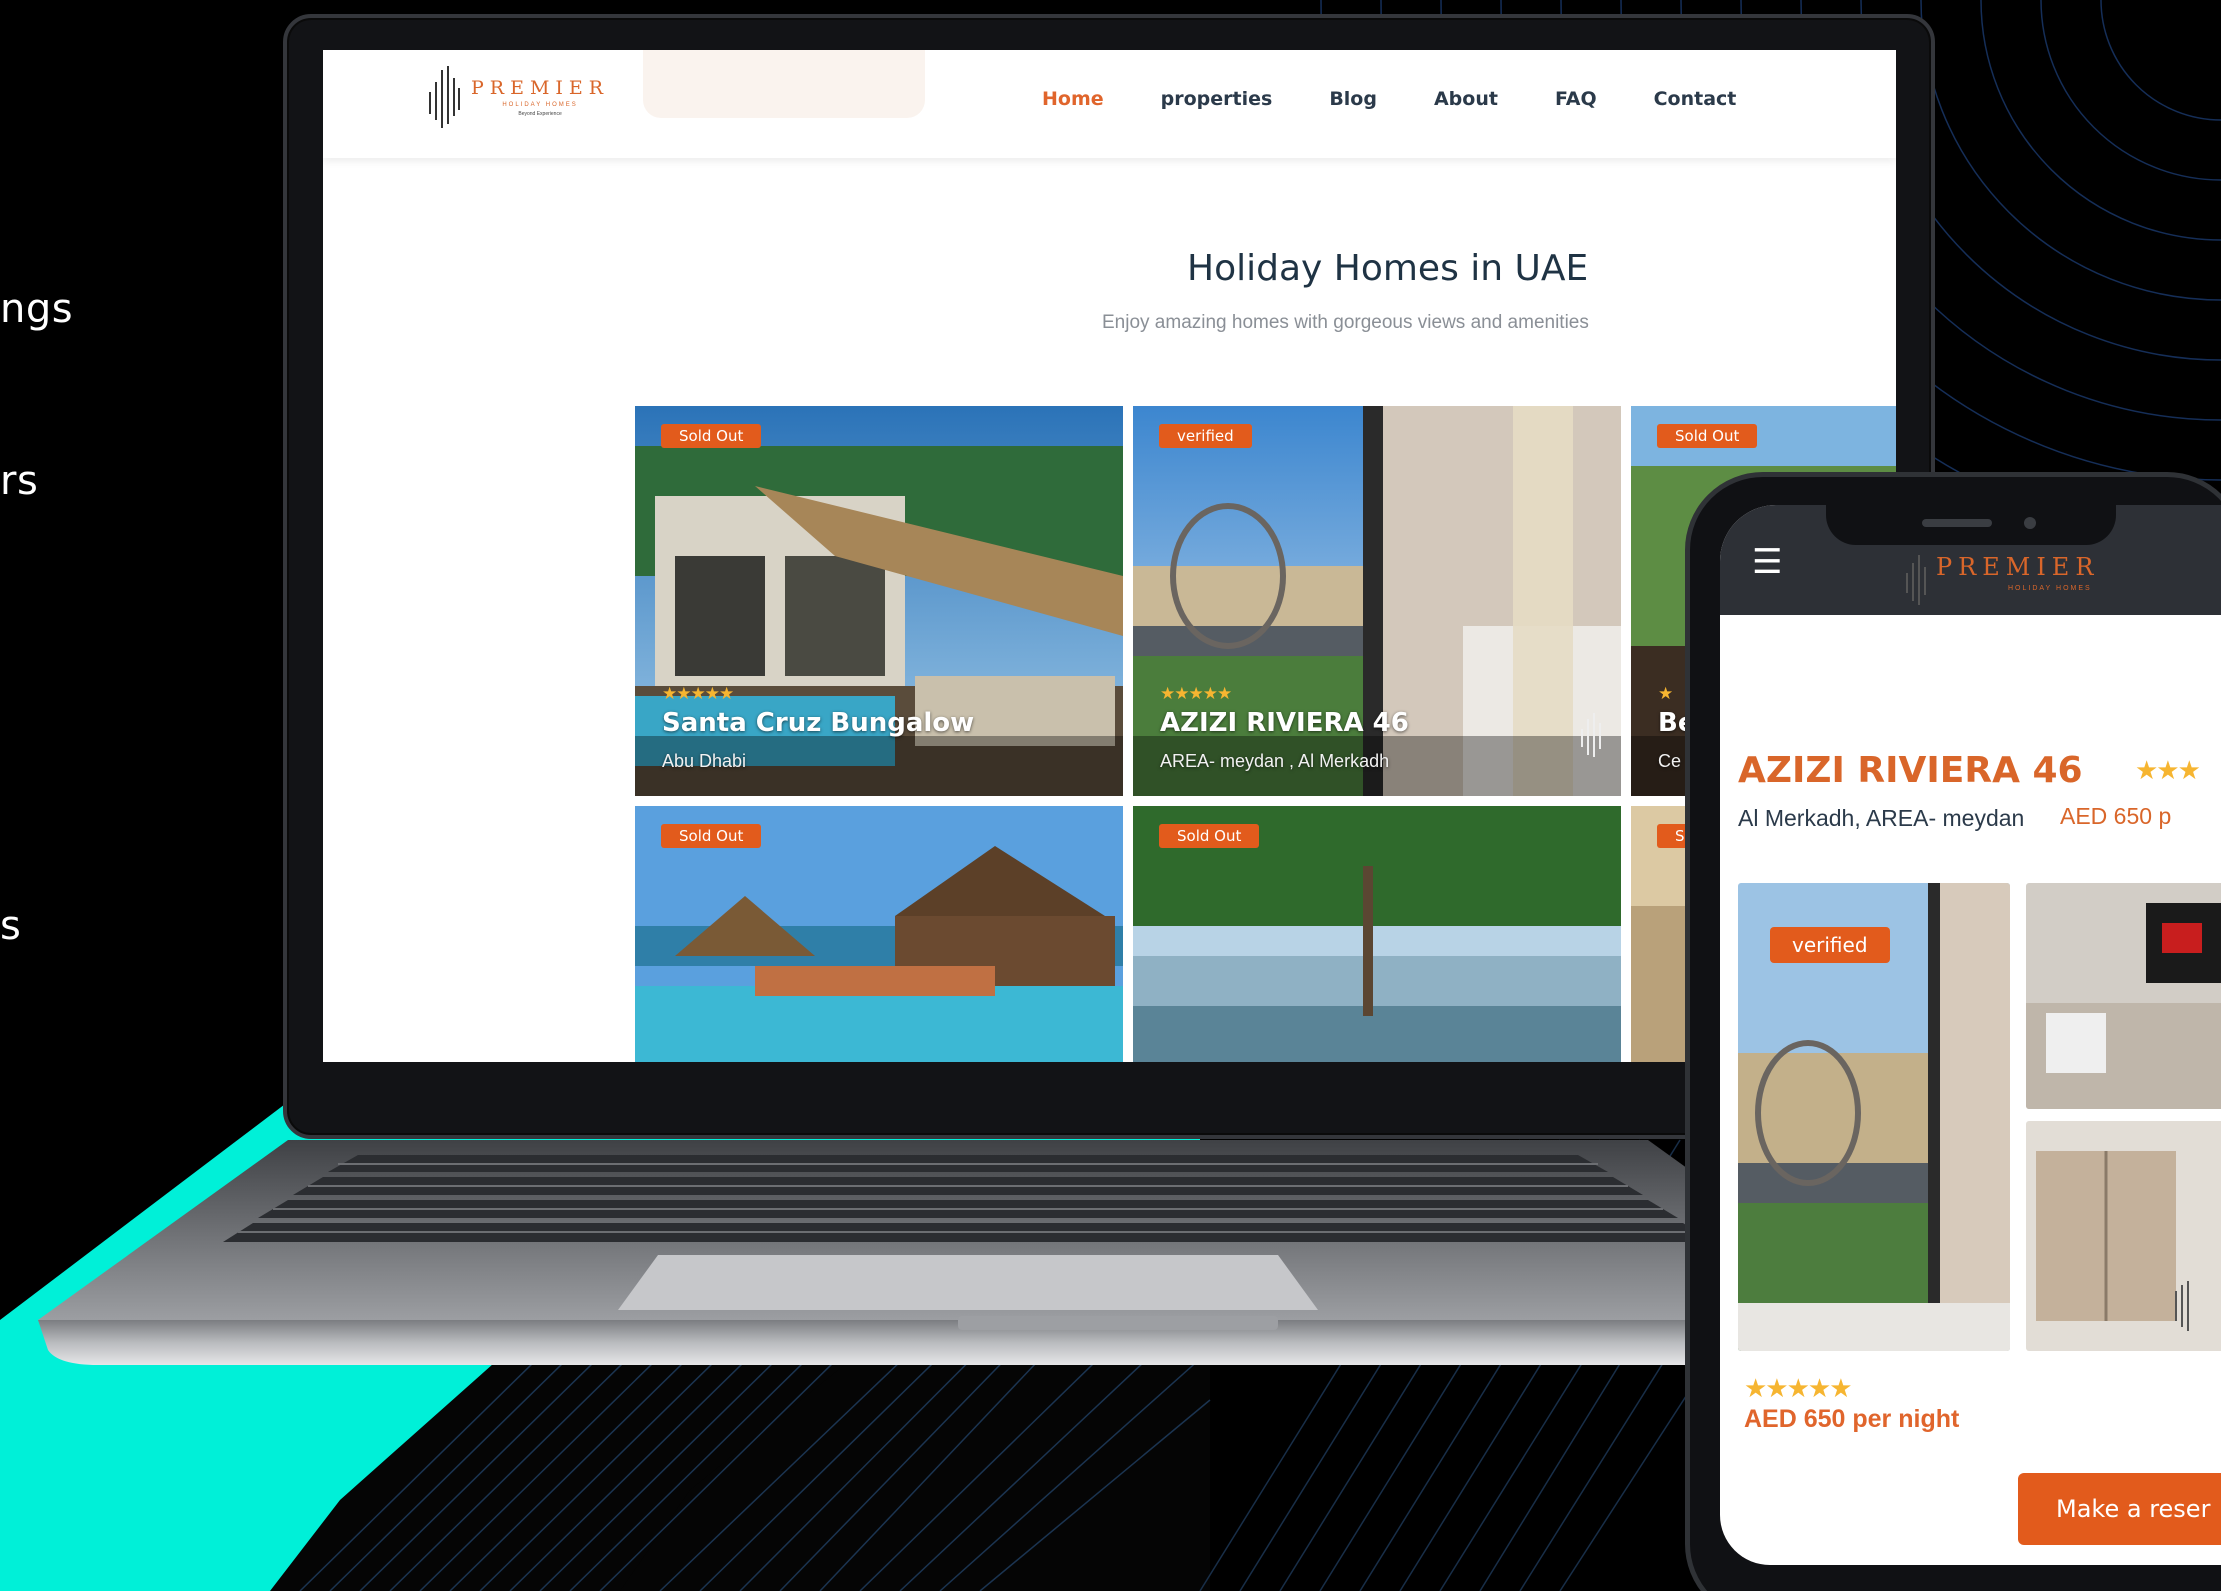  What do you see at coordinates (2119, 1509) in the screenshot?
I see `make-reservation-button: Make a reser` at bounding box center [2119, 1509].